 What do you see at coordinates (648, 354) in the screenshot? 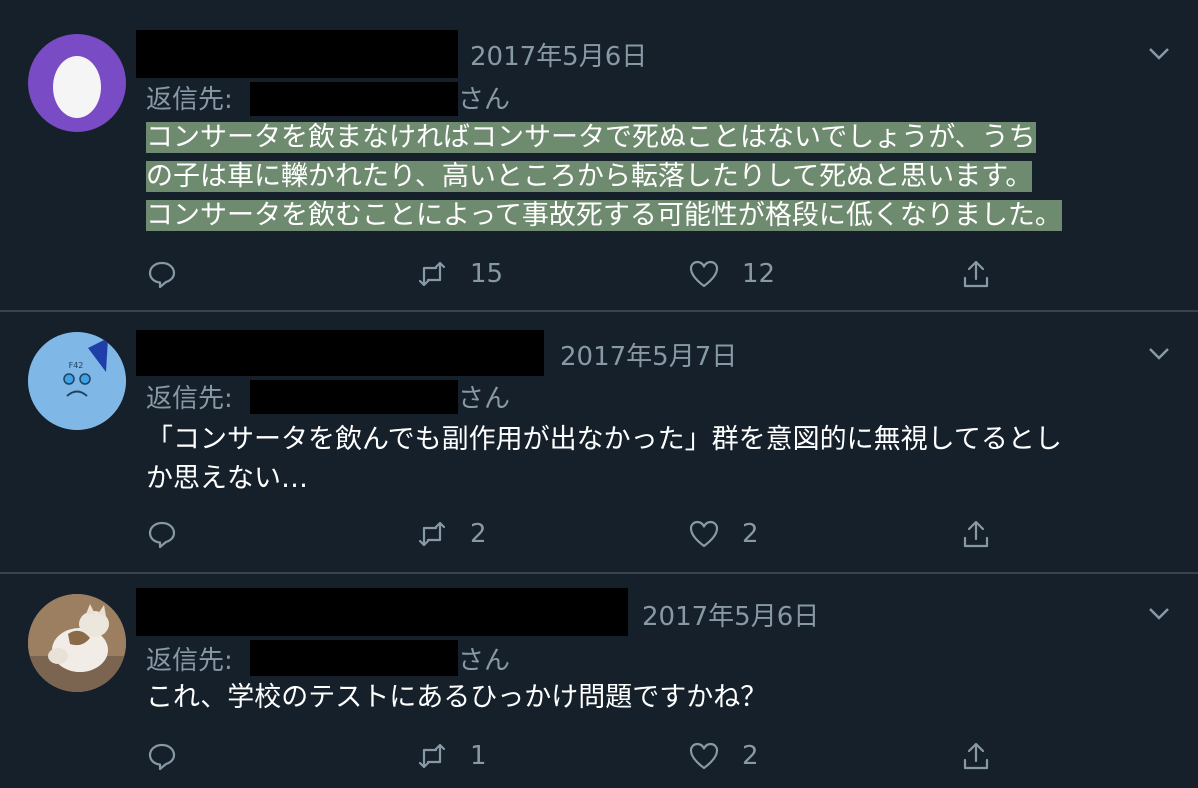
I see `tweet-date: 2017年5月7日` at bounding box center [648, 354].